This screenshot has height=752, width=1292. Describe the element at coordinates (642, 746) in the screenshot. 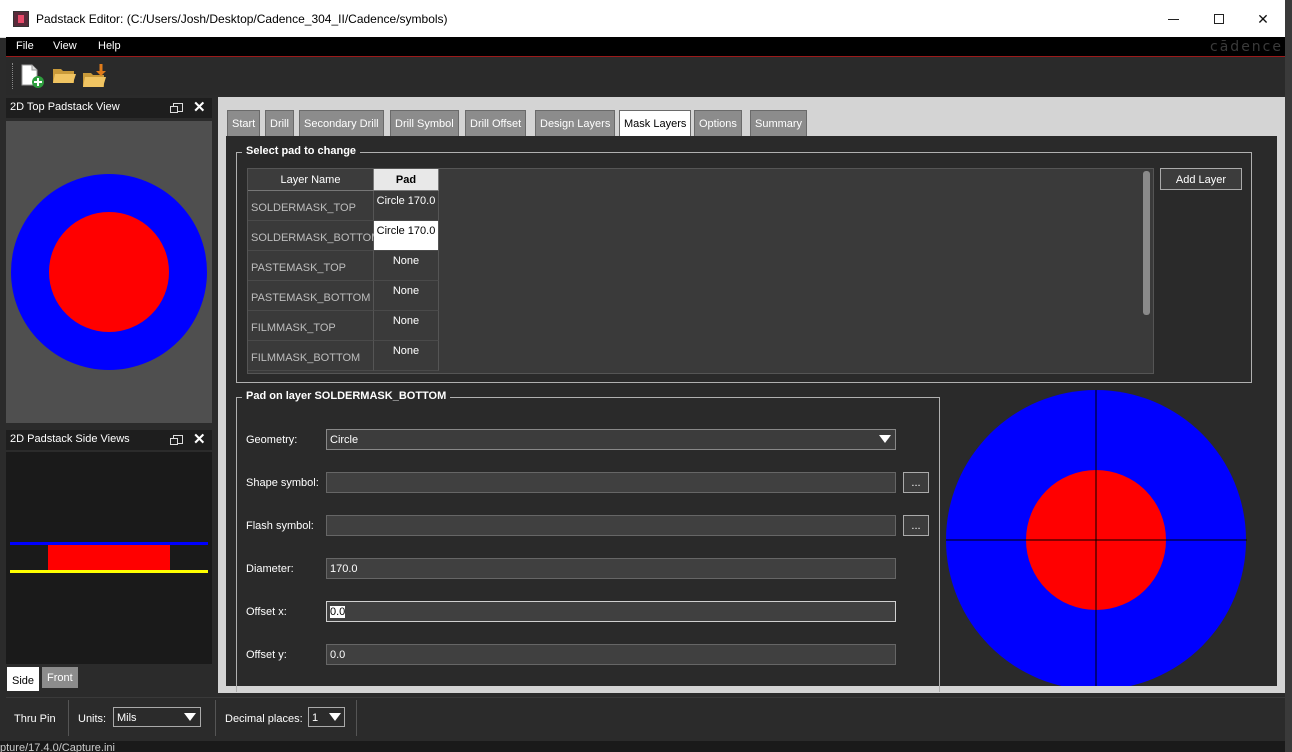

I see `background-path-text: pture/17.4.0/Capture.ini` at that location.